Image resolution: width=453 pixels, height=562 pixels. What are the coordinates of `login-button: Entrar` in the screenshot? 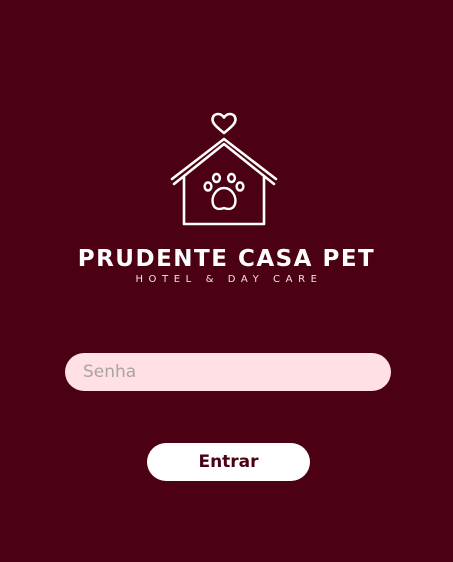 It's located at (228, 462).